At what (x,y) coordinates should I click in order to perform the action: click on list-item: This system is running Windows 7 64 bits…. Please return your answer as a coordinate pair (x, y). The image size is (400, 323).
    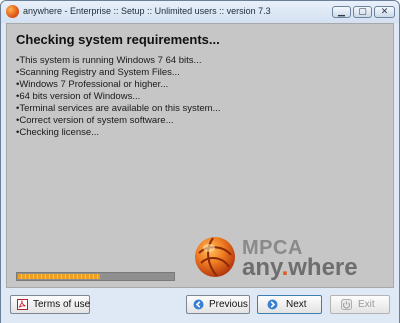
    Looking at the image, I should click on (118, 61).